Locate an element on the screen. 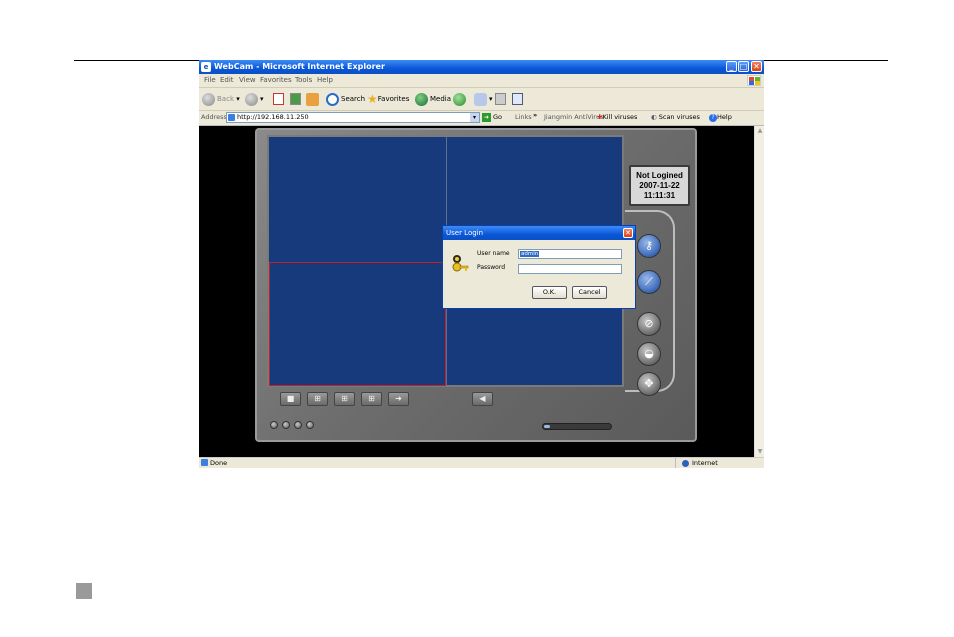  stop-button is located at coordinates (278, 99).